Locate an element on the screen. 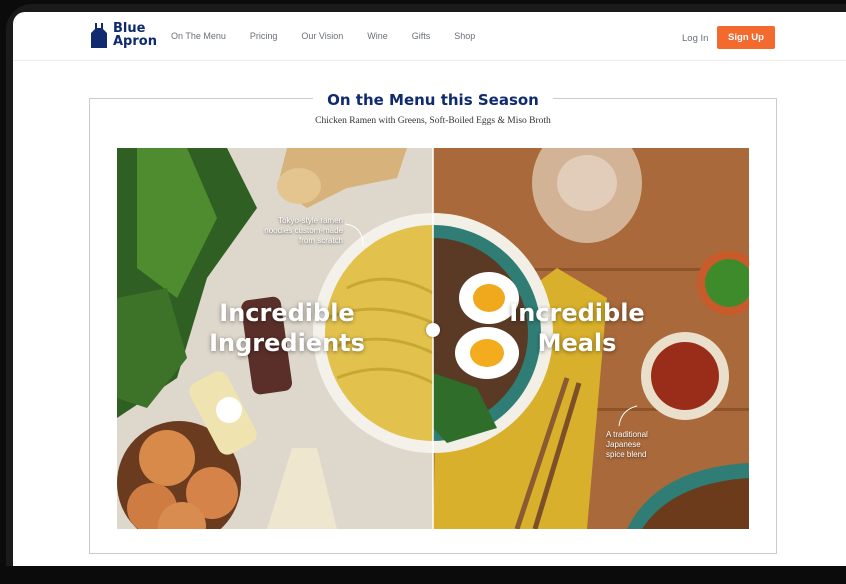 This screenshot has width=846, height=584. section-title: On the Menu this Season is located at coordinates (433, 100).